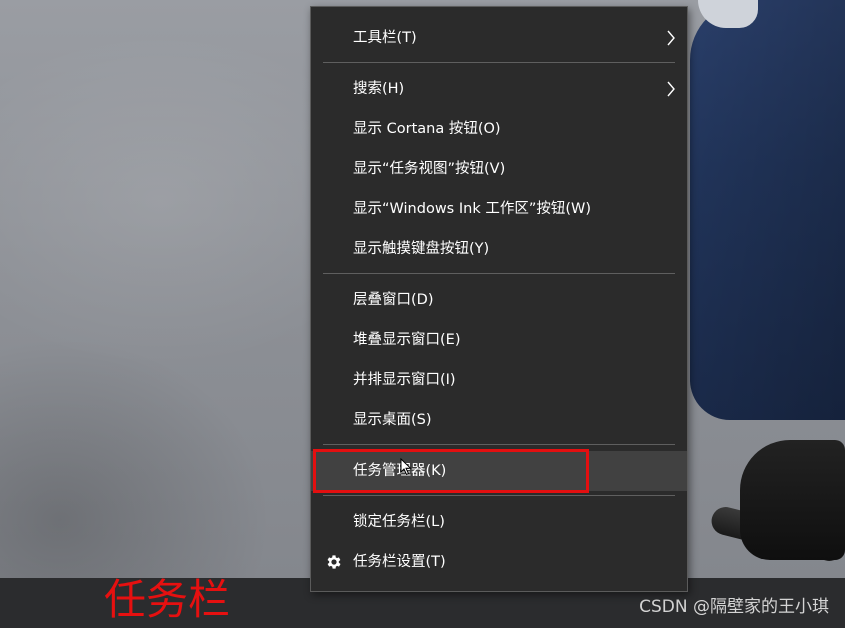 This screenshot has width=845, height=628. What do you see at coordinates (399, 522) in the screenshot?
I see `menu-item-label: 锁定任务栏(L)` at bounding box center [399, 522].